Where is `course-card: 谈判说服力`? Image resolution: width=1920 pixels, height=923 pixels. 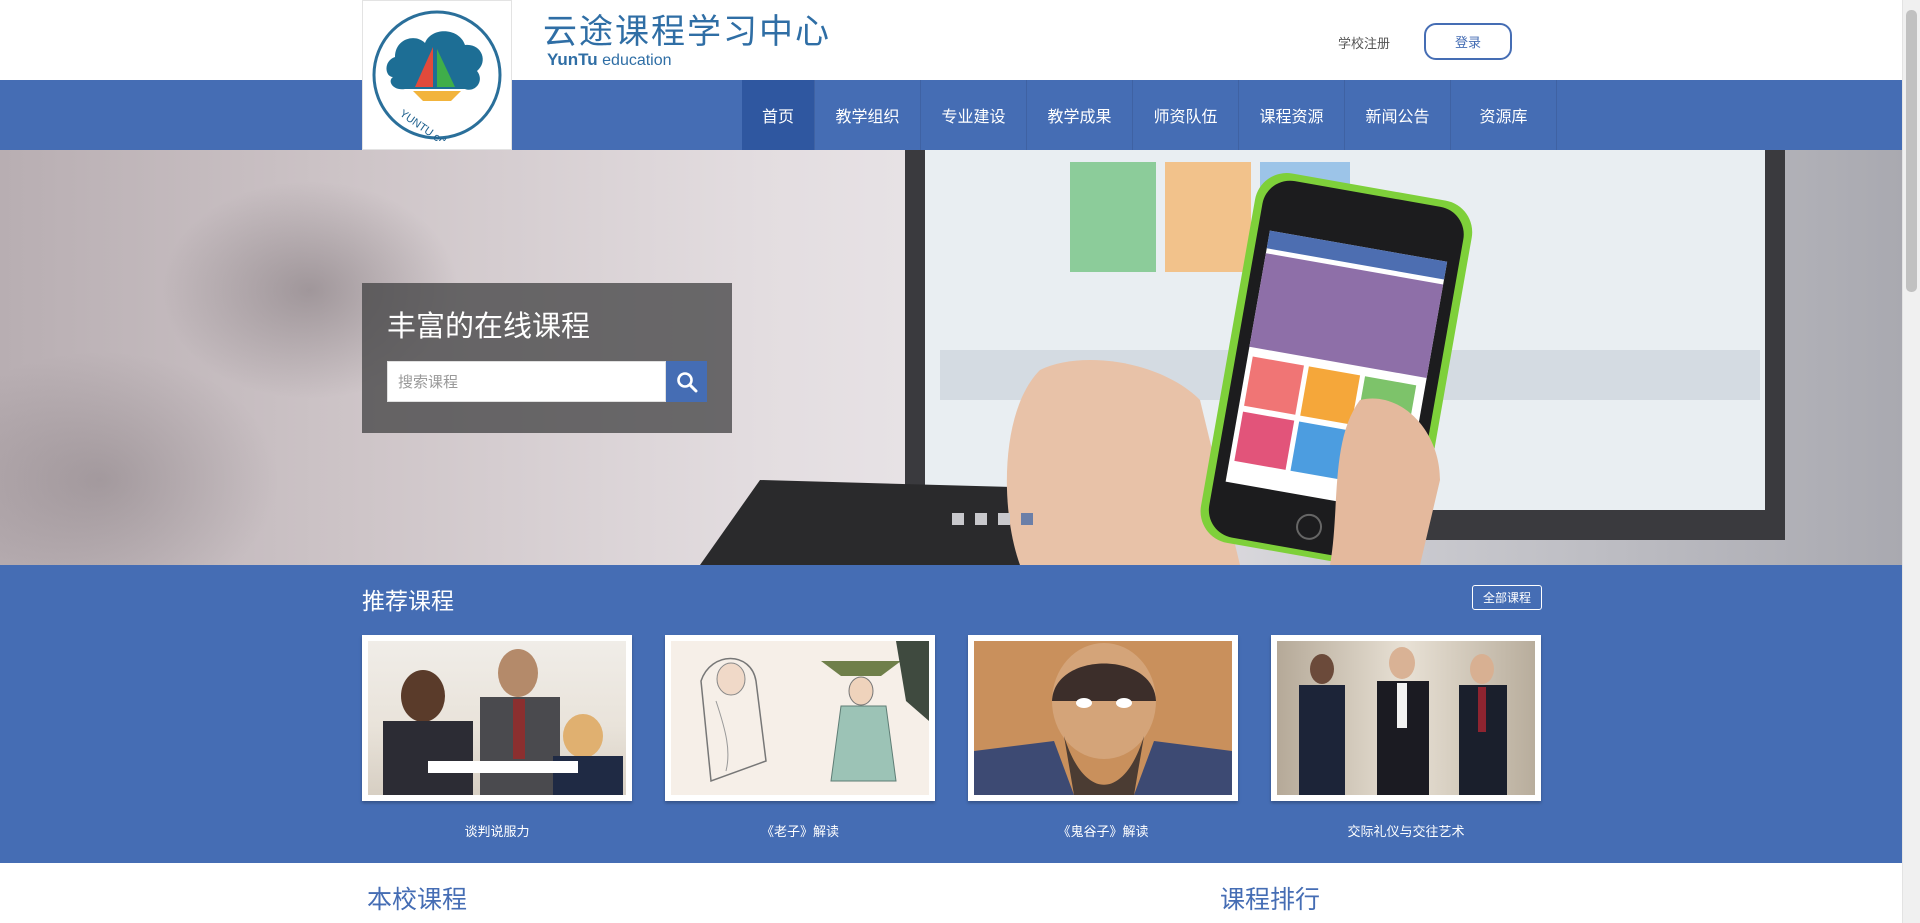
course-card: 谈判说服力 is located at coordinates (497, 737).